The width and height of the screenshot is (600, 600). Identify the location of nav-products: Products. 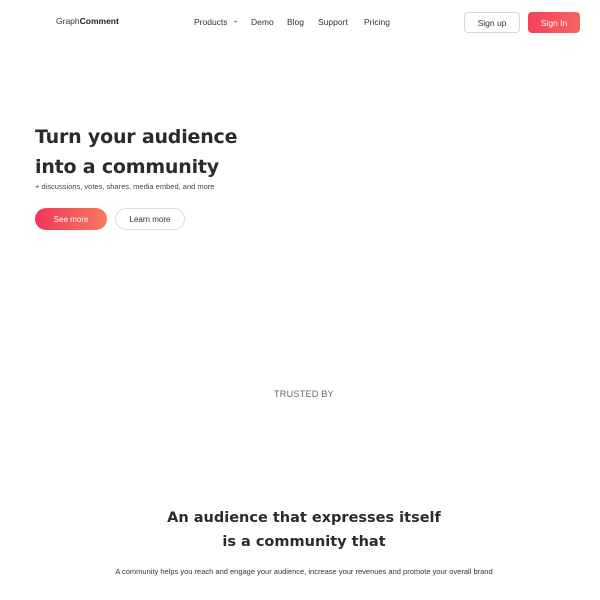
(216, 22).